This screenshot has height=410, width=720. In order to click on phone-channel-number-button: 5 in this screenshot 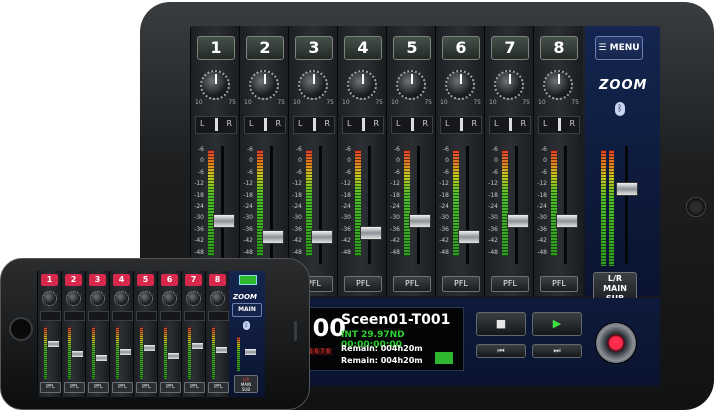, I will do `click(145, 280)`.